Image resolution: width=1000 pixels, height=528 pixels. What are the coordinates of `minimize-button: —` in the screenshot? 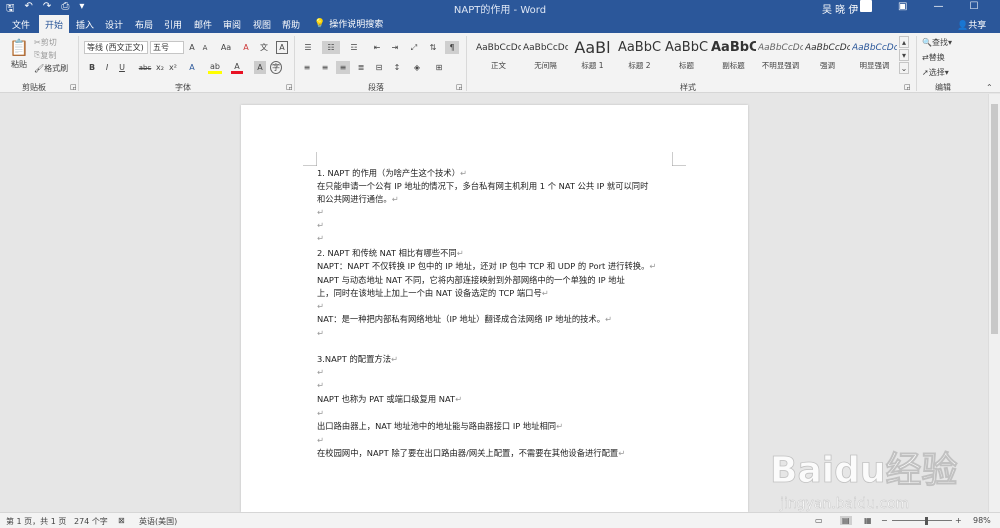 It's located at (938, 6).